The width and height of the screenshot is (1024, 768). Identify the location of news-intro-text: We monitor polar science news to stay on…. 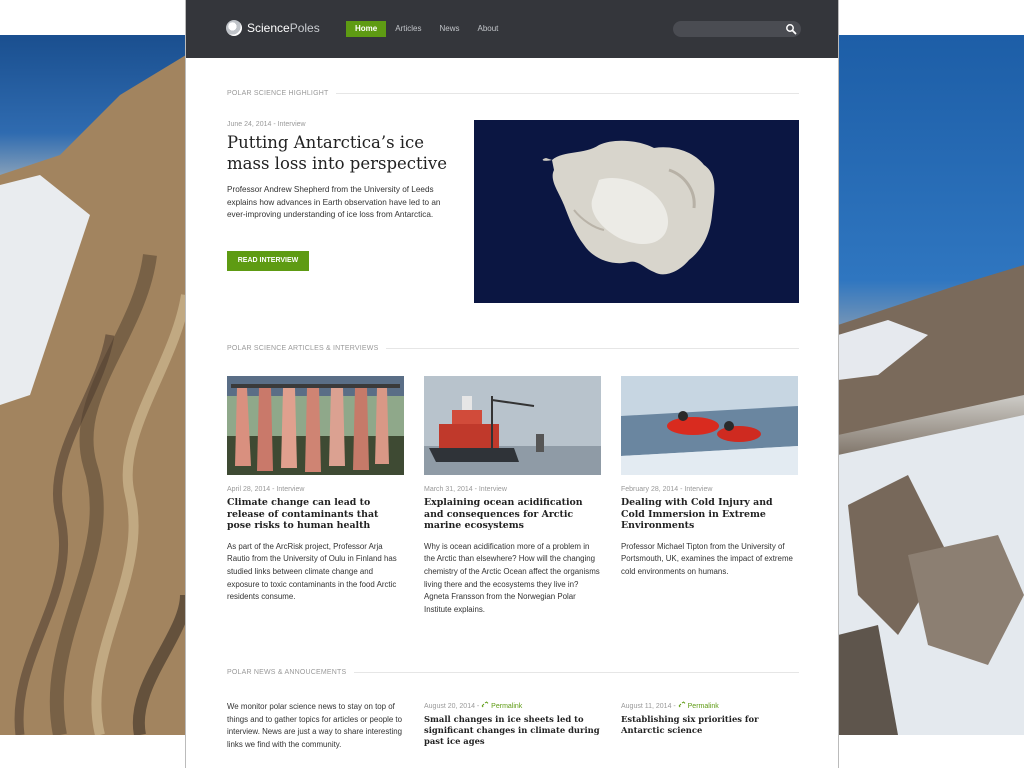
(315, 725).